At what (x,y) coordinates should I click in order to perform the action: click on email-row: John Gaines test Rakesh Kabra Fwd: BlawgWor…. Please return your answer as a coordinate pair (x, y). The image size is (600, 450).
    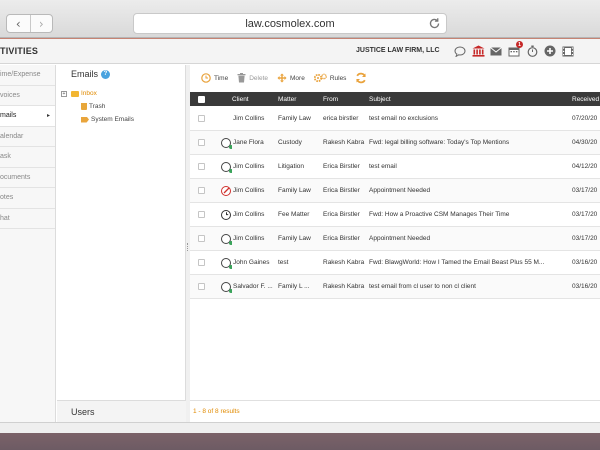
    Looking at the image, I should click on (395, 263).